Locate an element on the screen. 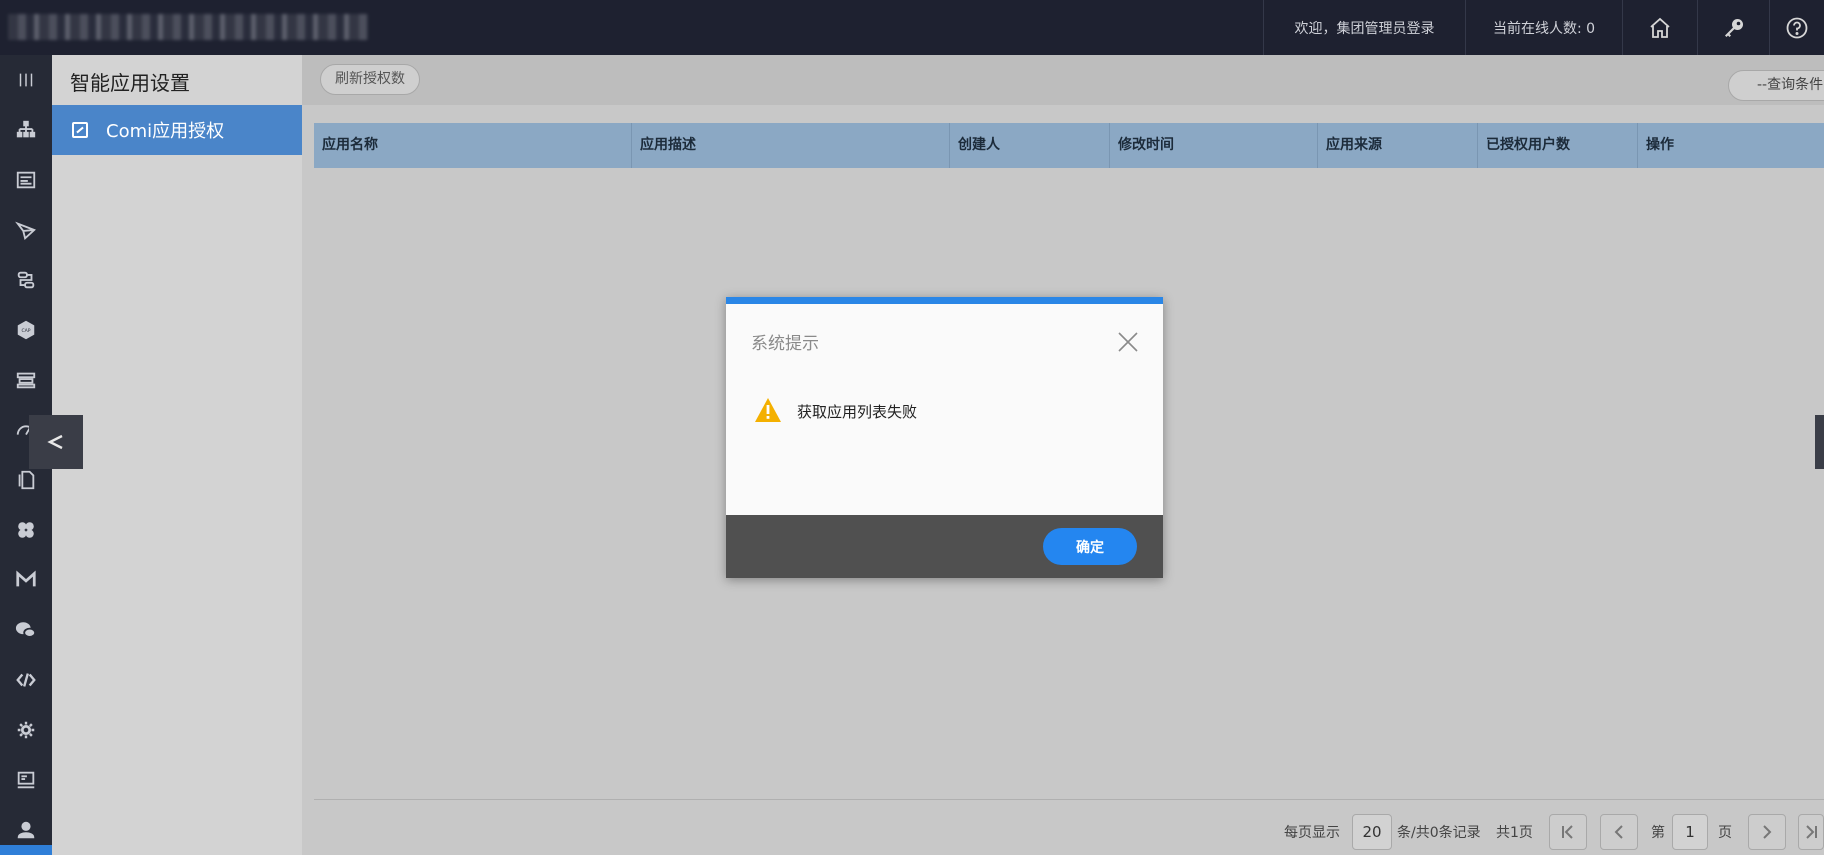  system-alert-dialog: 系统提示 获取应用列表失败 确定 is located at coordinates (944, 437).